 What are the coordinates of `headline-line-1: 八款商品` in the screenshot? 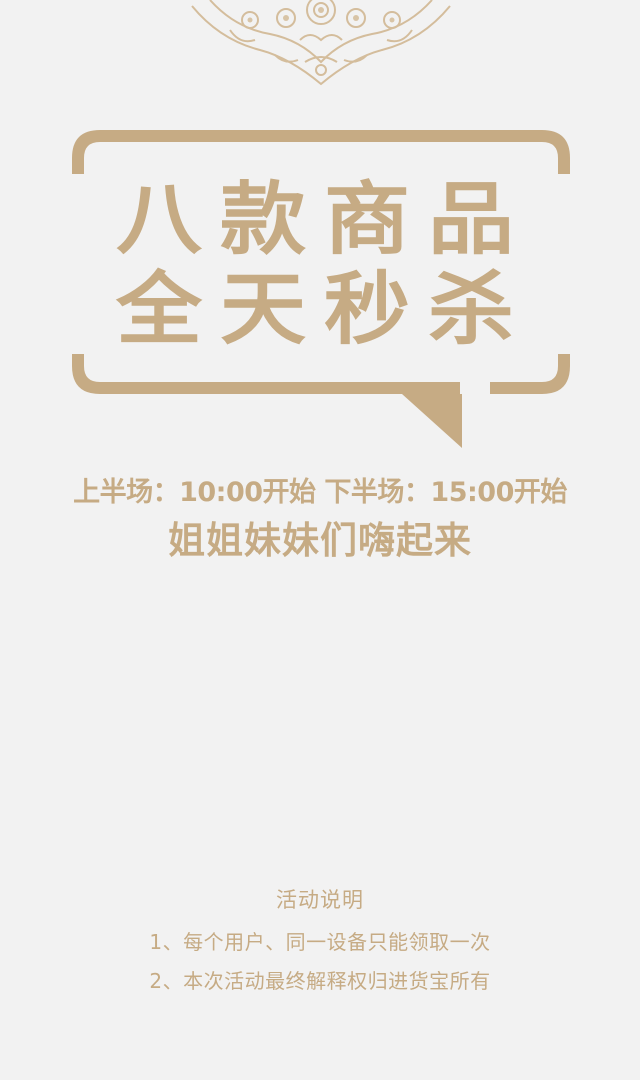 It's located at (324, 220).